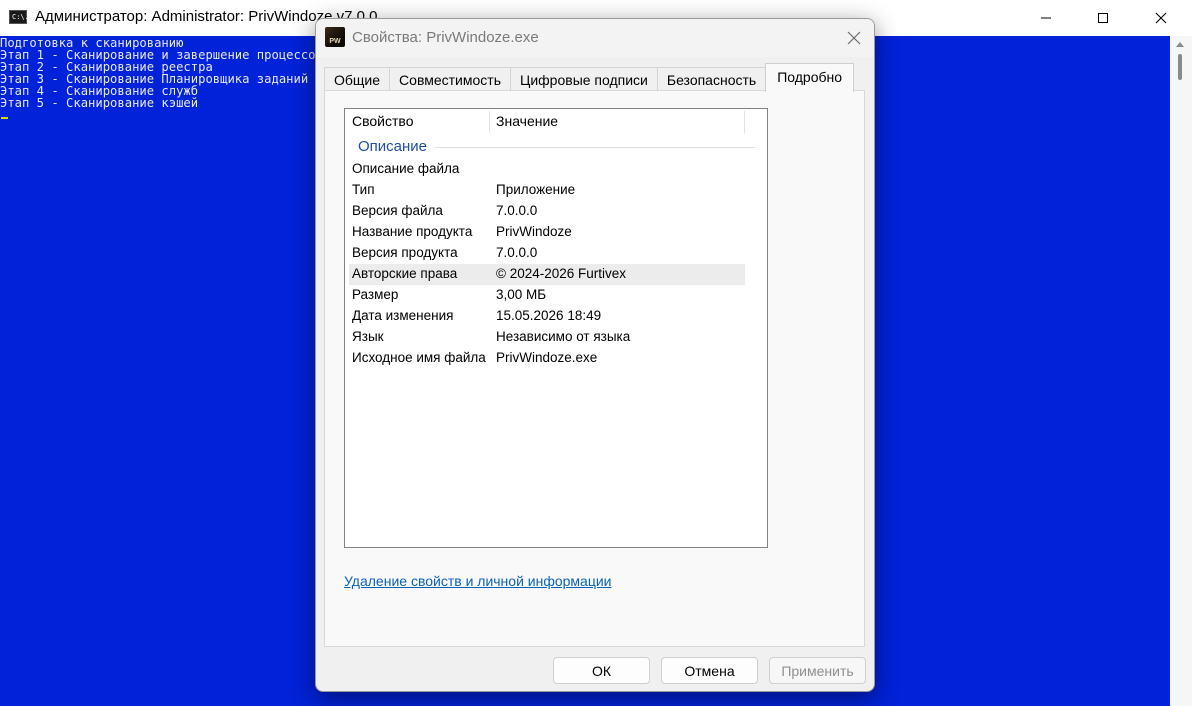 Image resolution: width=1192 pixels, height=706 pixels. What do you see at coordinates (1180, 67) in the screenshot?
I see `scroll-thumb` at bounding box center [1180, 67].